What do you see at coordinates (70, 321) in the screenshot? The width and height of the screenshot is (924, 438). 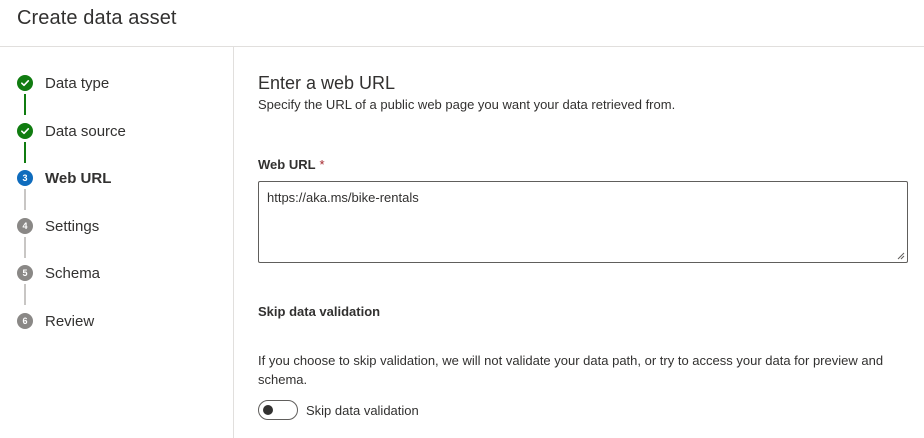 I see `step-label: Review` at bounding box center [70, 321].